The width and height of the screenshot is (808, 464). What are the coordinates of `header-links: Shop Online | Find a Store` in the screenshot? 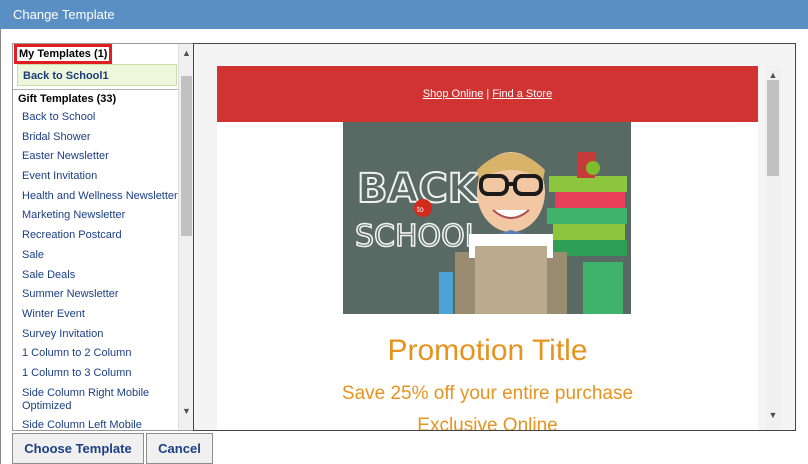 It's located at (487, 94).